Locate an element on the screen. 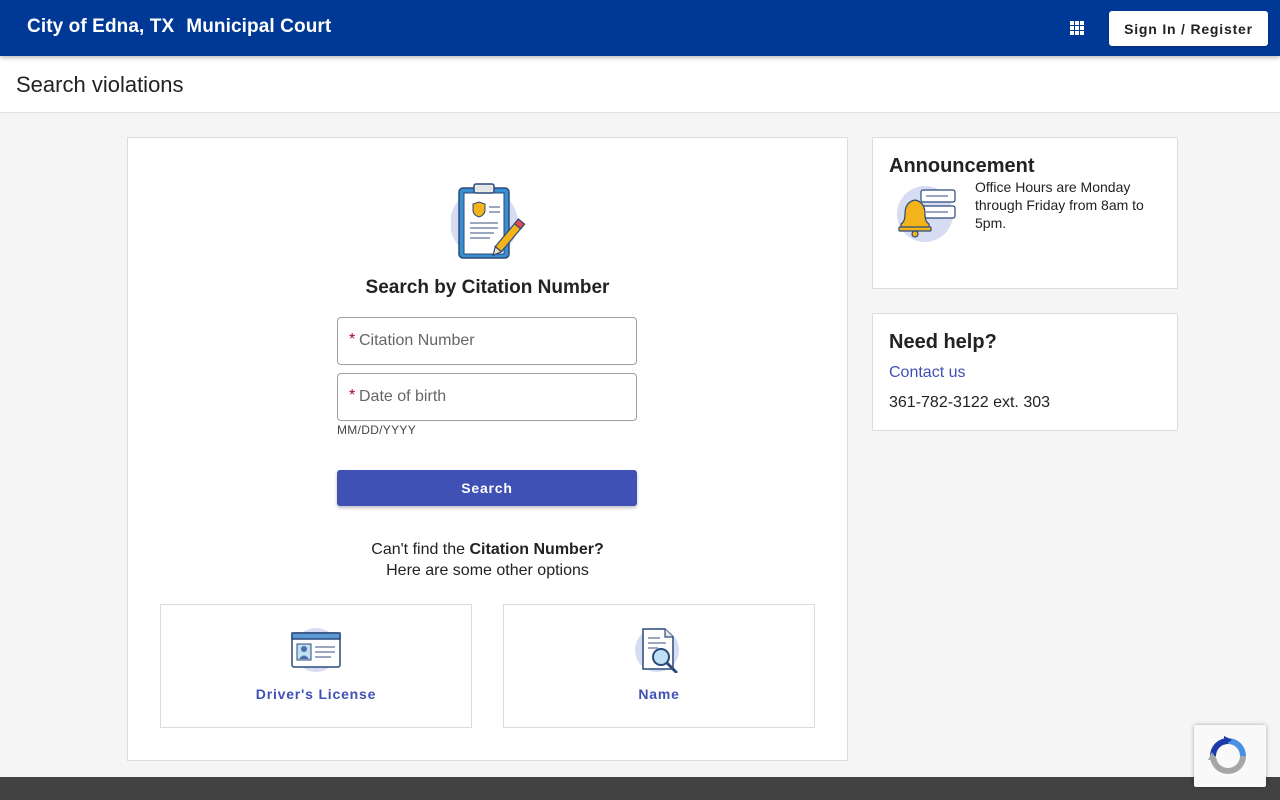 This screenshot has height=800, width=1280. name-option: Name is located at coordinates (659, 666).